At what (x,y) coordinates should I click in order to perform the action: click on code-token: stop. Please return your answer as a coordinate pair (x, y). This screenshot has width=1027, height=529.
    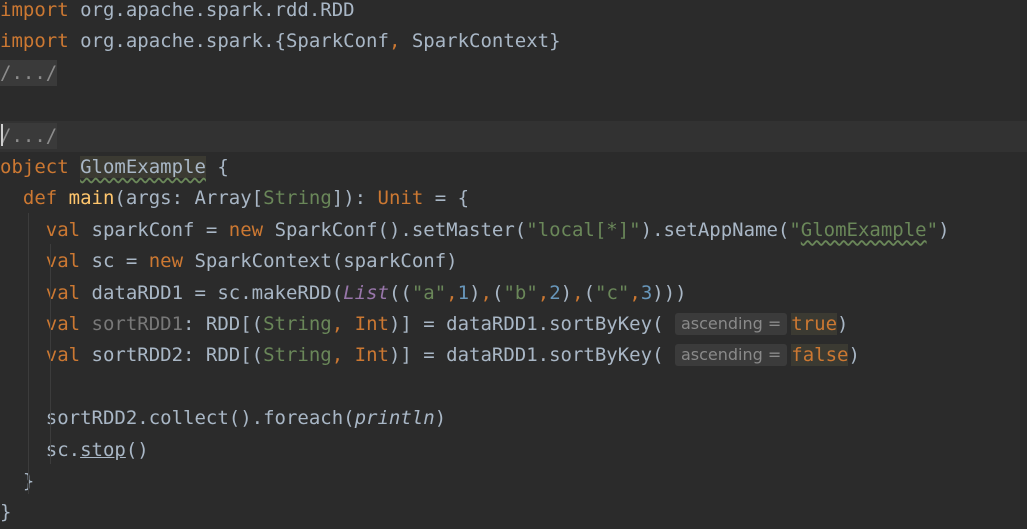
    Looking at the image, I should click on (103, 449).